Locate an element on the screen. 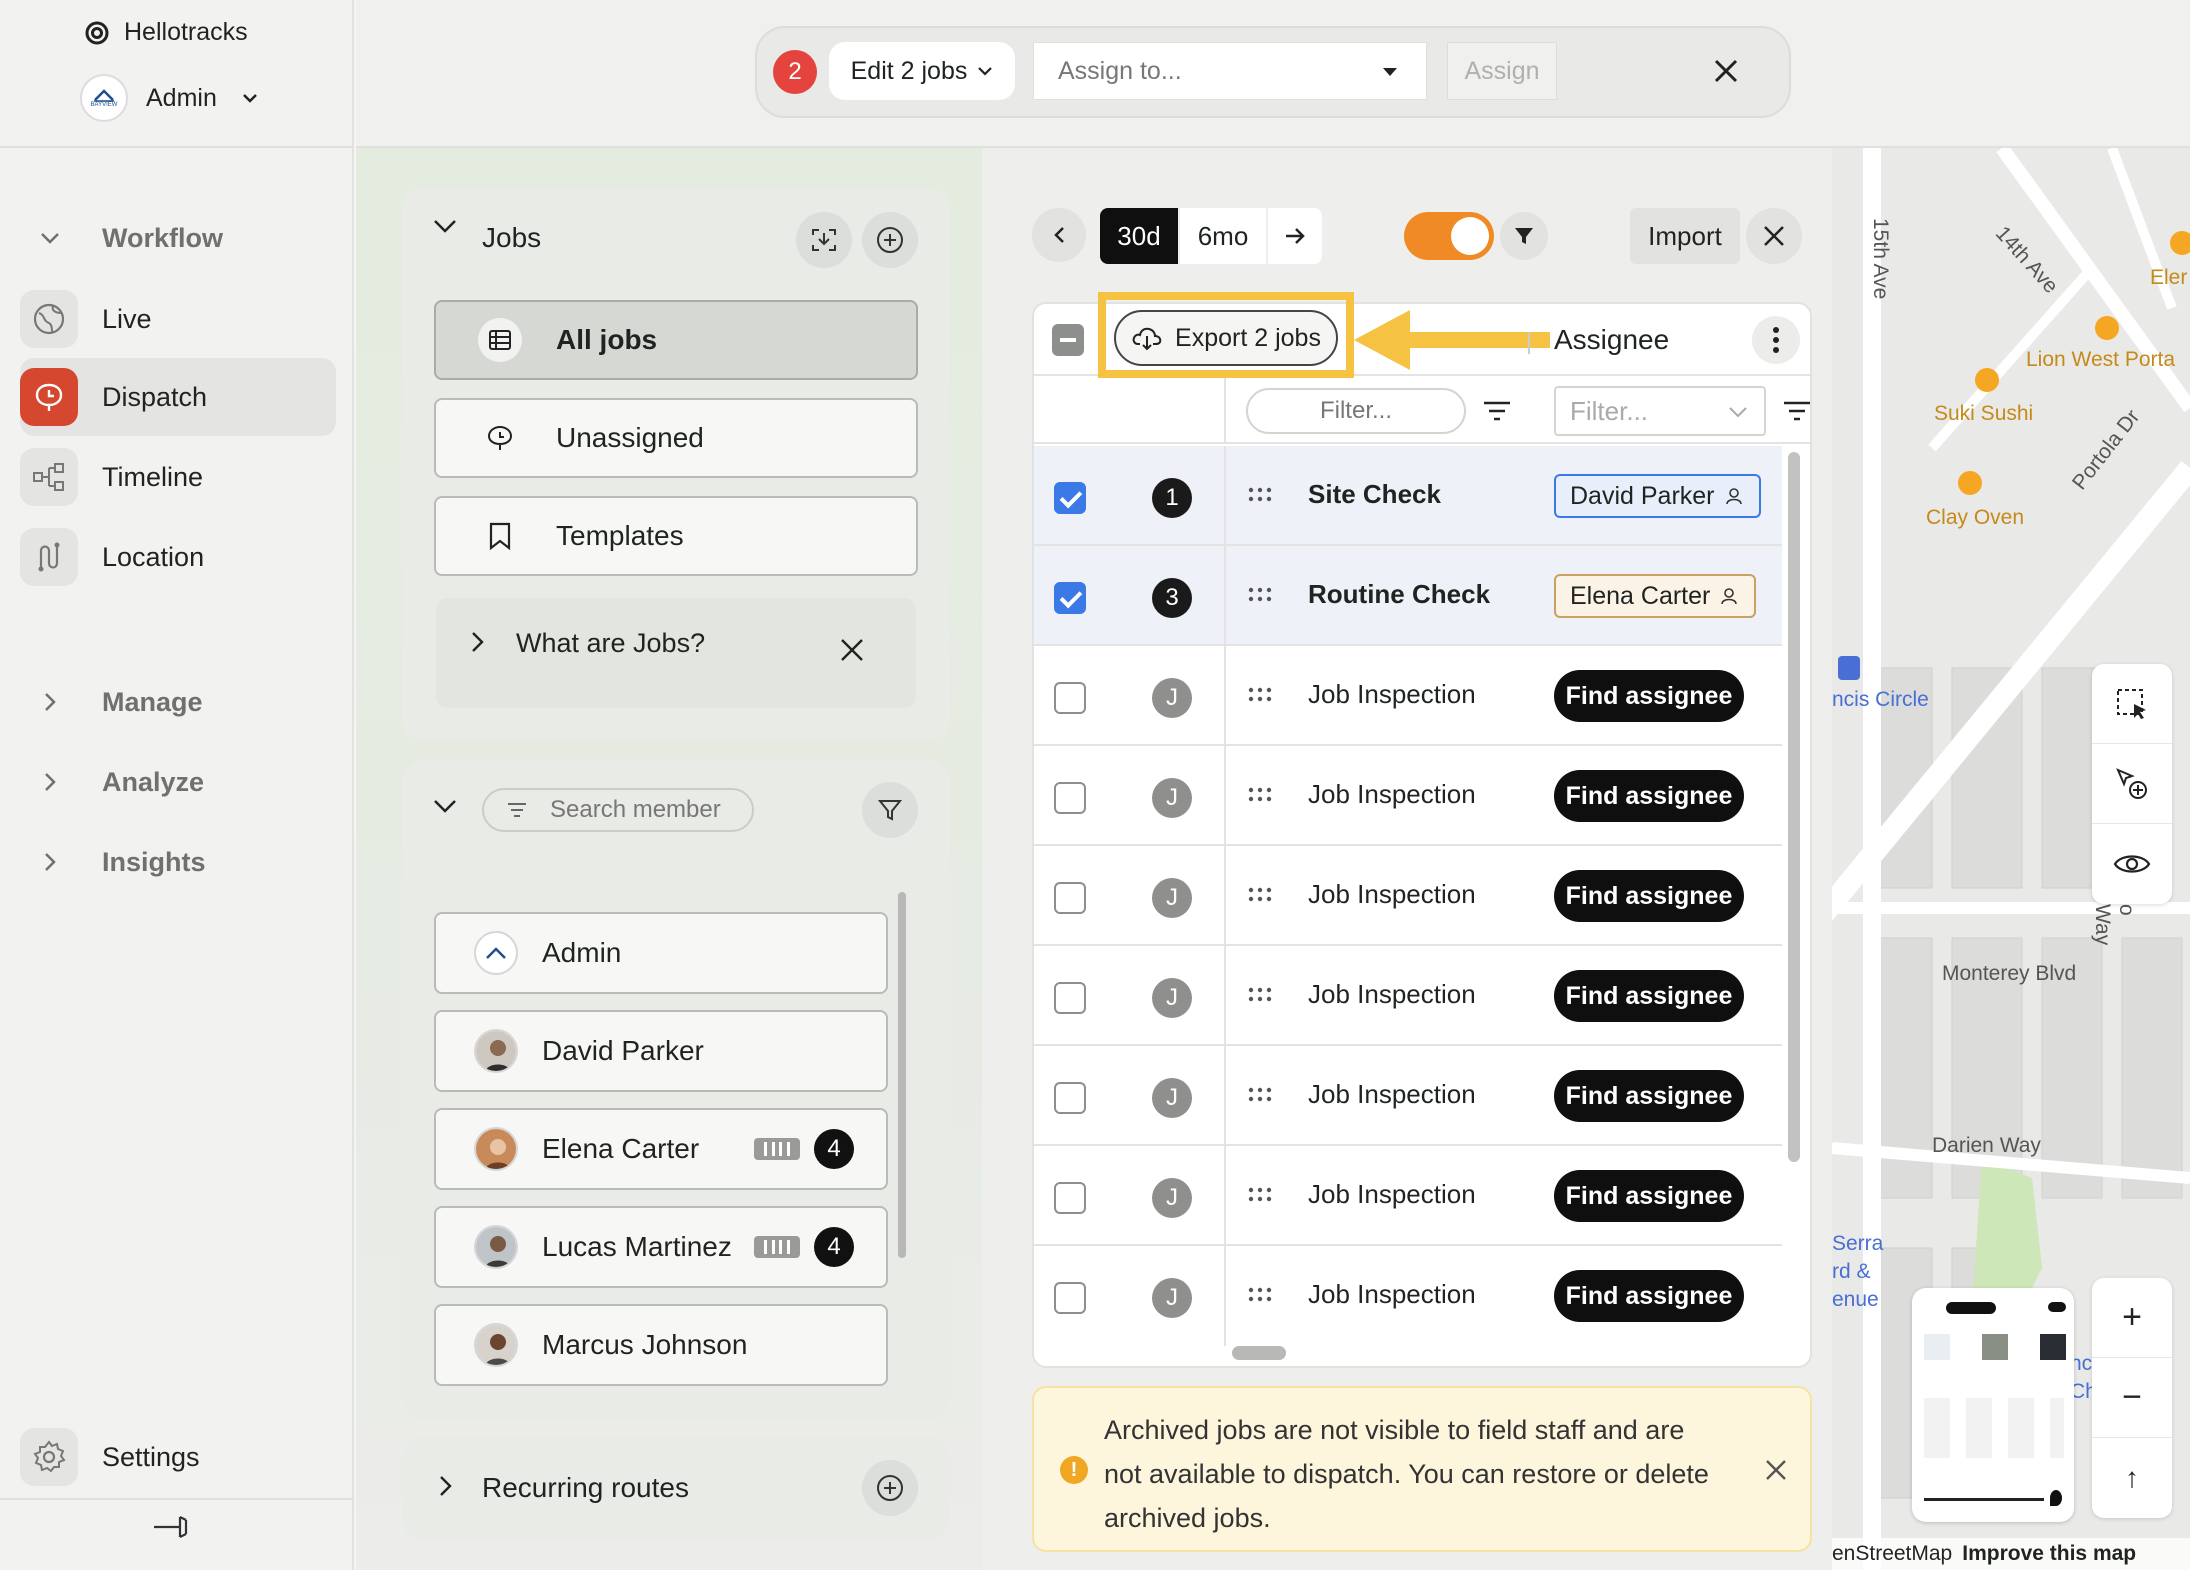 Image resolution: width=2190 pixels, height=1570 pixels. jobs-help-card: What are Jobs? is located at coordinates (676, 653).